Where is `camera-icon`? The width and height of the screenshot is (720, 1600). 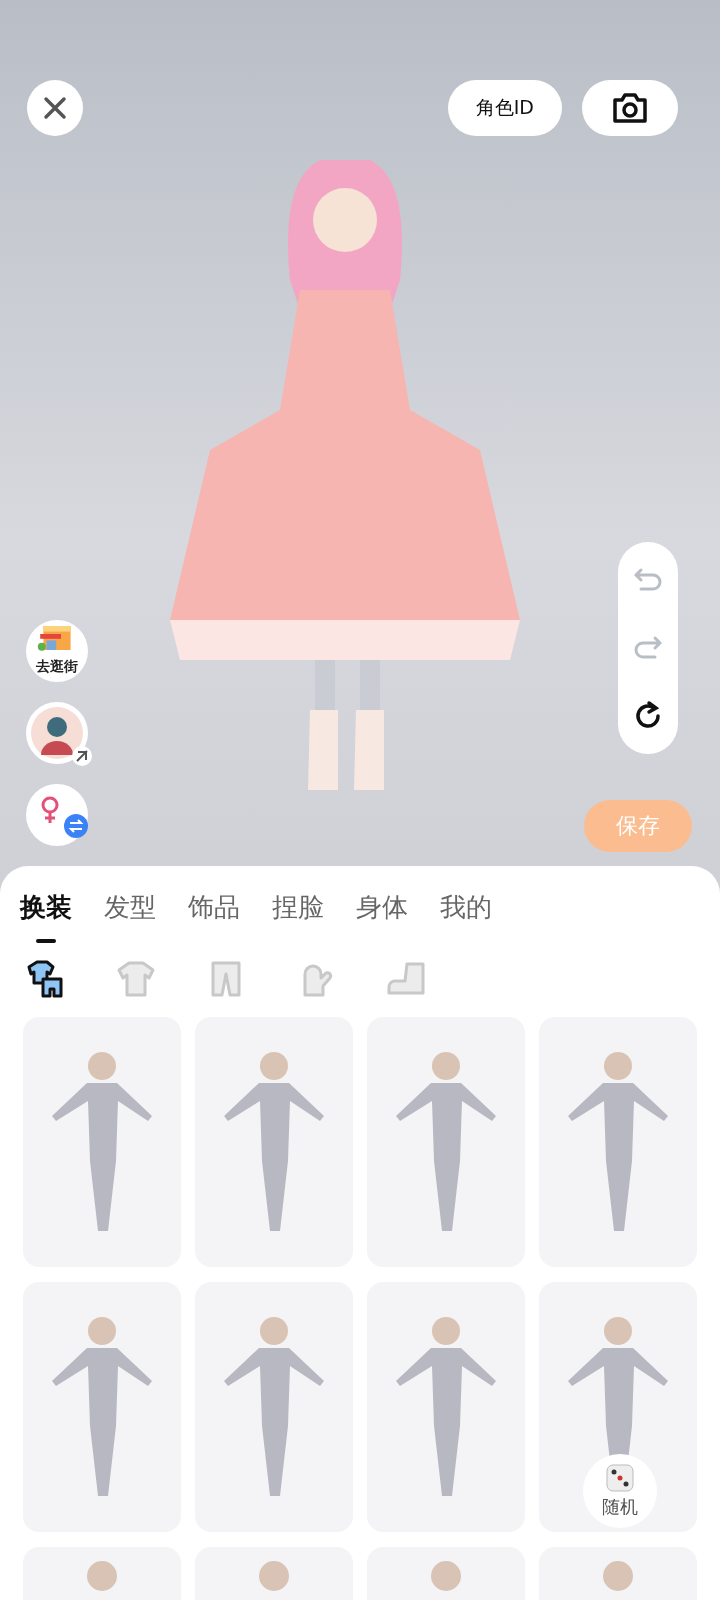 camera-icon is located at coordinates (630, 108).